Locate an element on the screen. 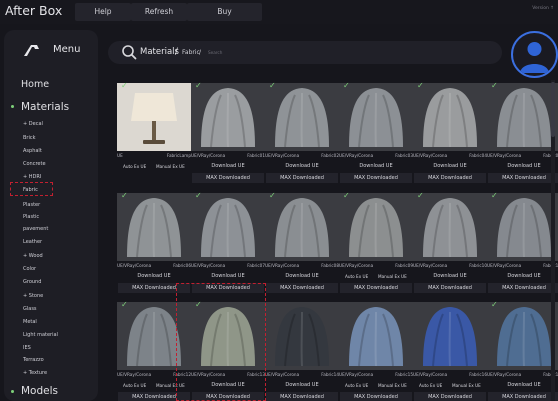 Image resolution: width=558 pixels, height=401 pixels. material-name-label: Fabric15 is located at coordinates (404, 374).